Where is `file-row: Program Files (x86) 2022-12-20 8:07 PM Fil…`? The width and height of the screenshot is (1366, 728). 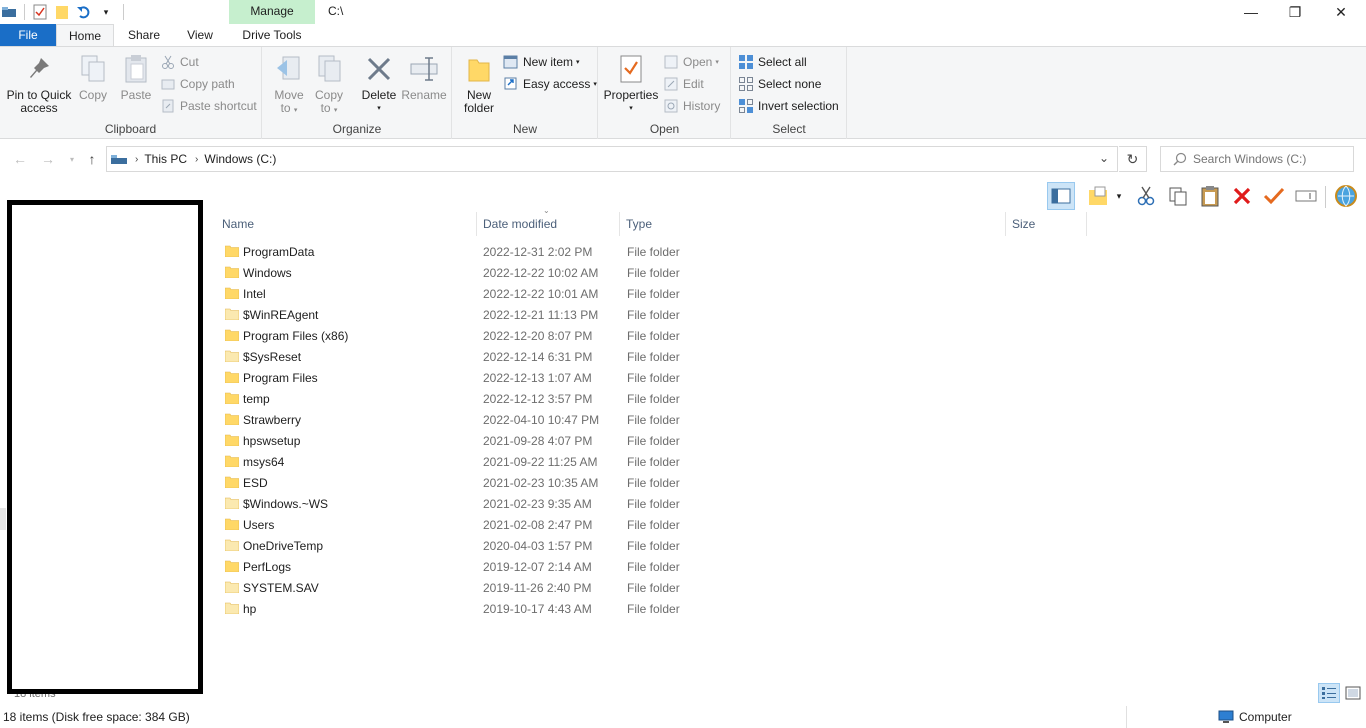
file-row: Program Files (x86) 2022-12-20 8:07 PM Fil… is located at coordinates (610, 336).